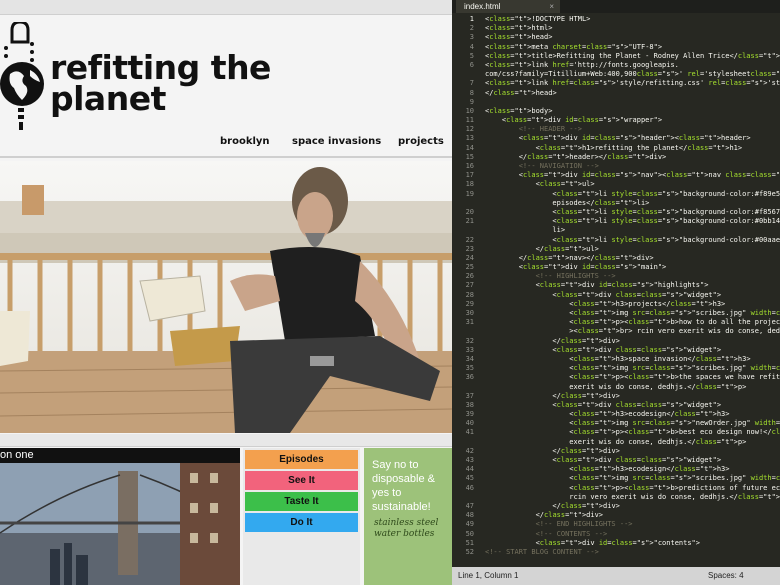 The width and height of the screenshot is (780, 585). I want to click on line-number: 12, so click(469, 129).